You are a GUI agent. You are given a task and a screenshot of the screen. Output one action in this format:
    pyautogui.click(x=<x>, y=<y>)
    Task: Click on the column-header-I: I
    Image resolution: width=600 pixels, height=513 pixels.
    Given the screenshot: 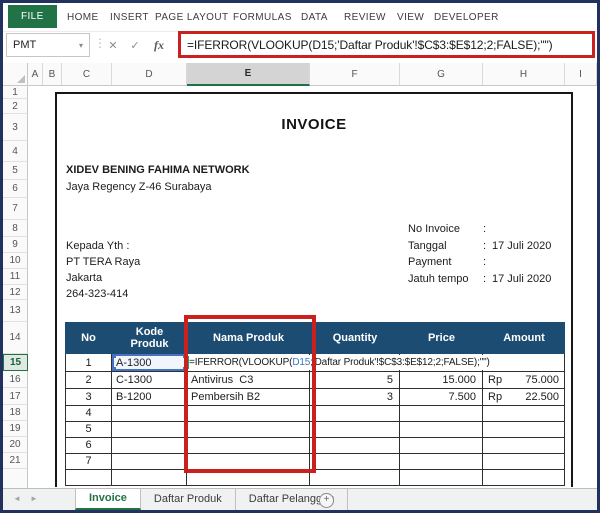 What is the action you would take?
    pyautogui.click(x=581, y=74)
    